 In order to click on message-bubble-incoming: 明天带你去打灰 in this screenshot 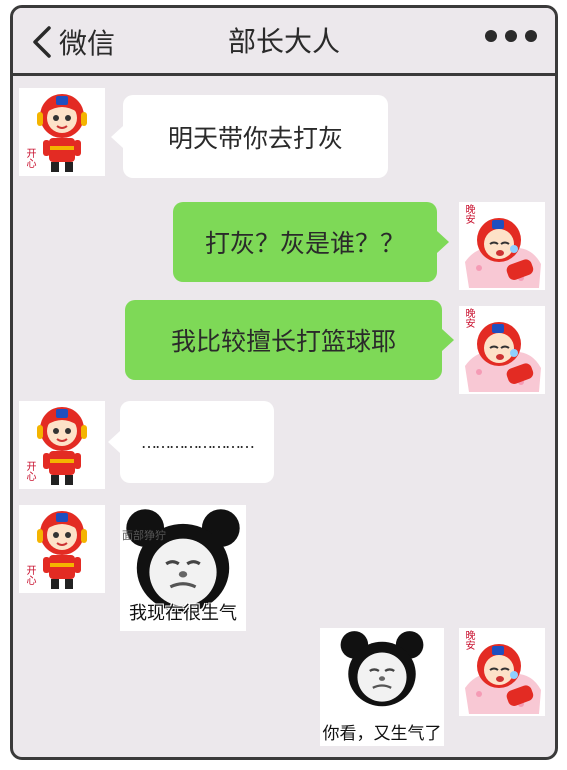, I will do `click(249, 136)`.